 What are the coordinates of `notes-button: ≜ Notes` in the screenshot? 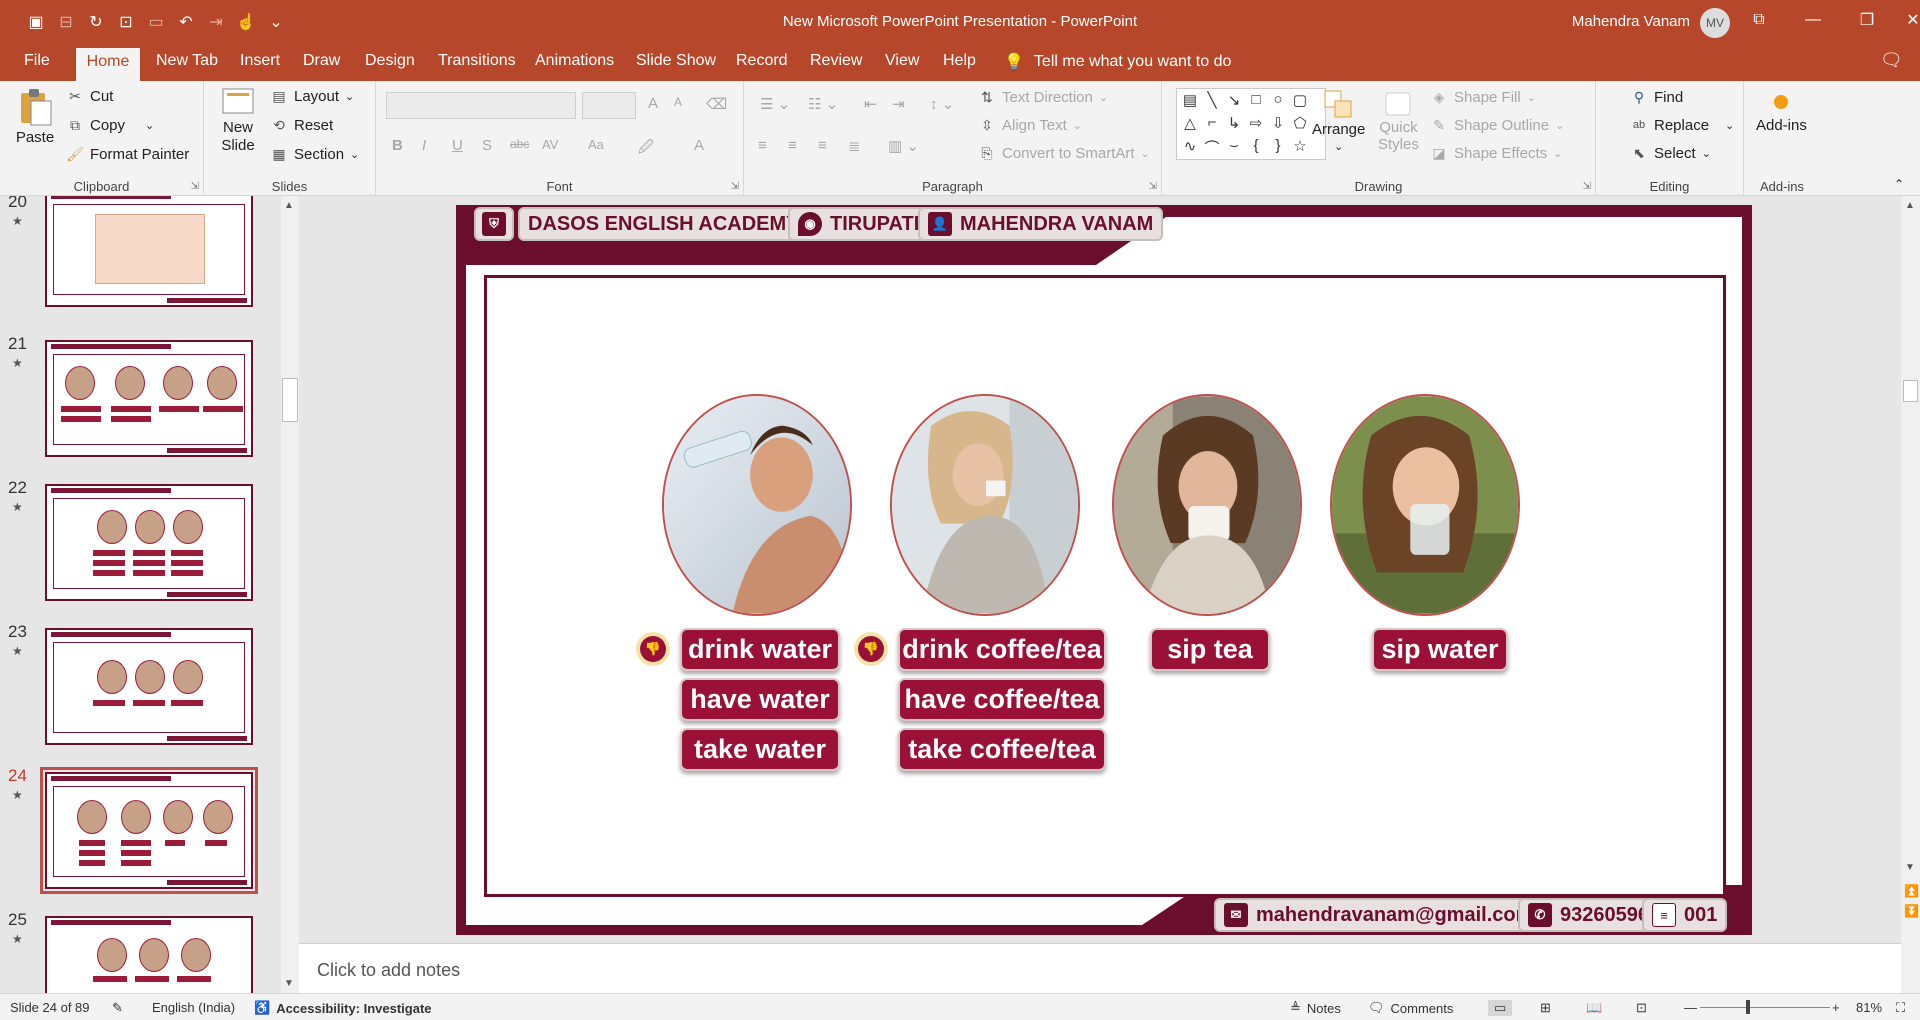 It's located at (1315, 1008).